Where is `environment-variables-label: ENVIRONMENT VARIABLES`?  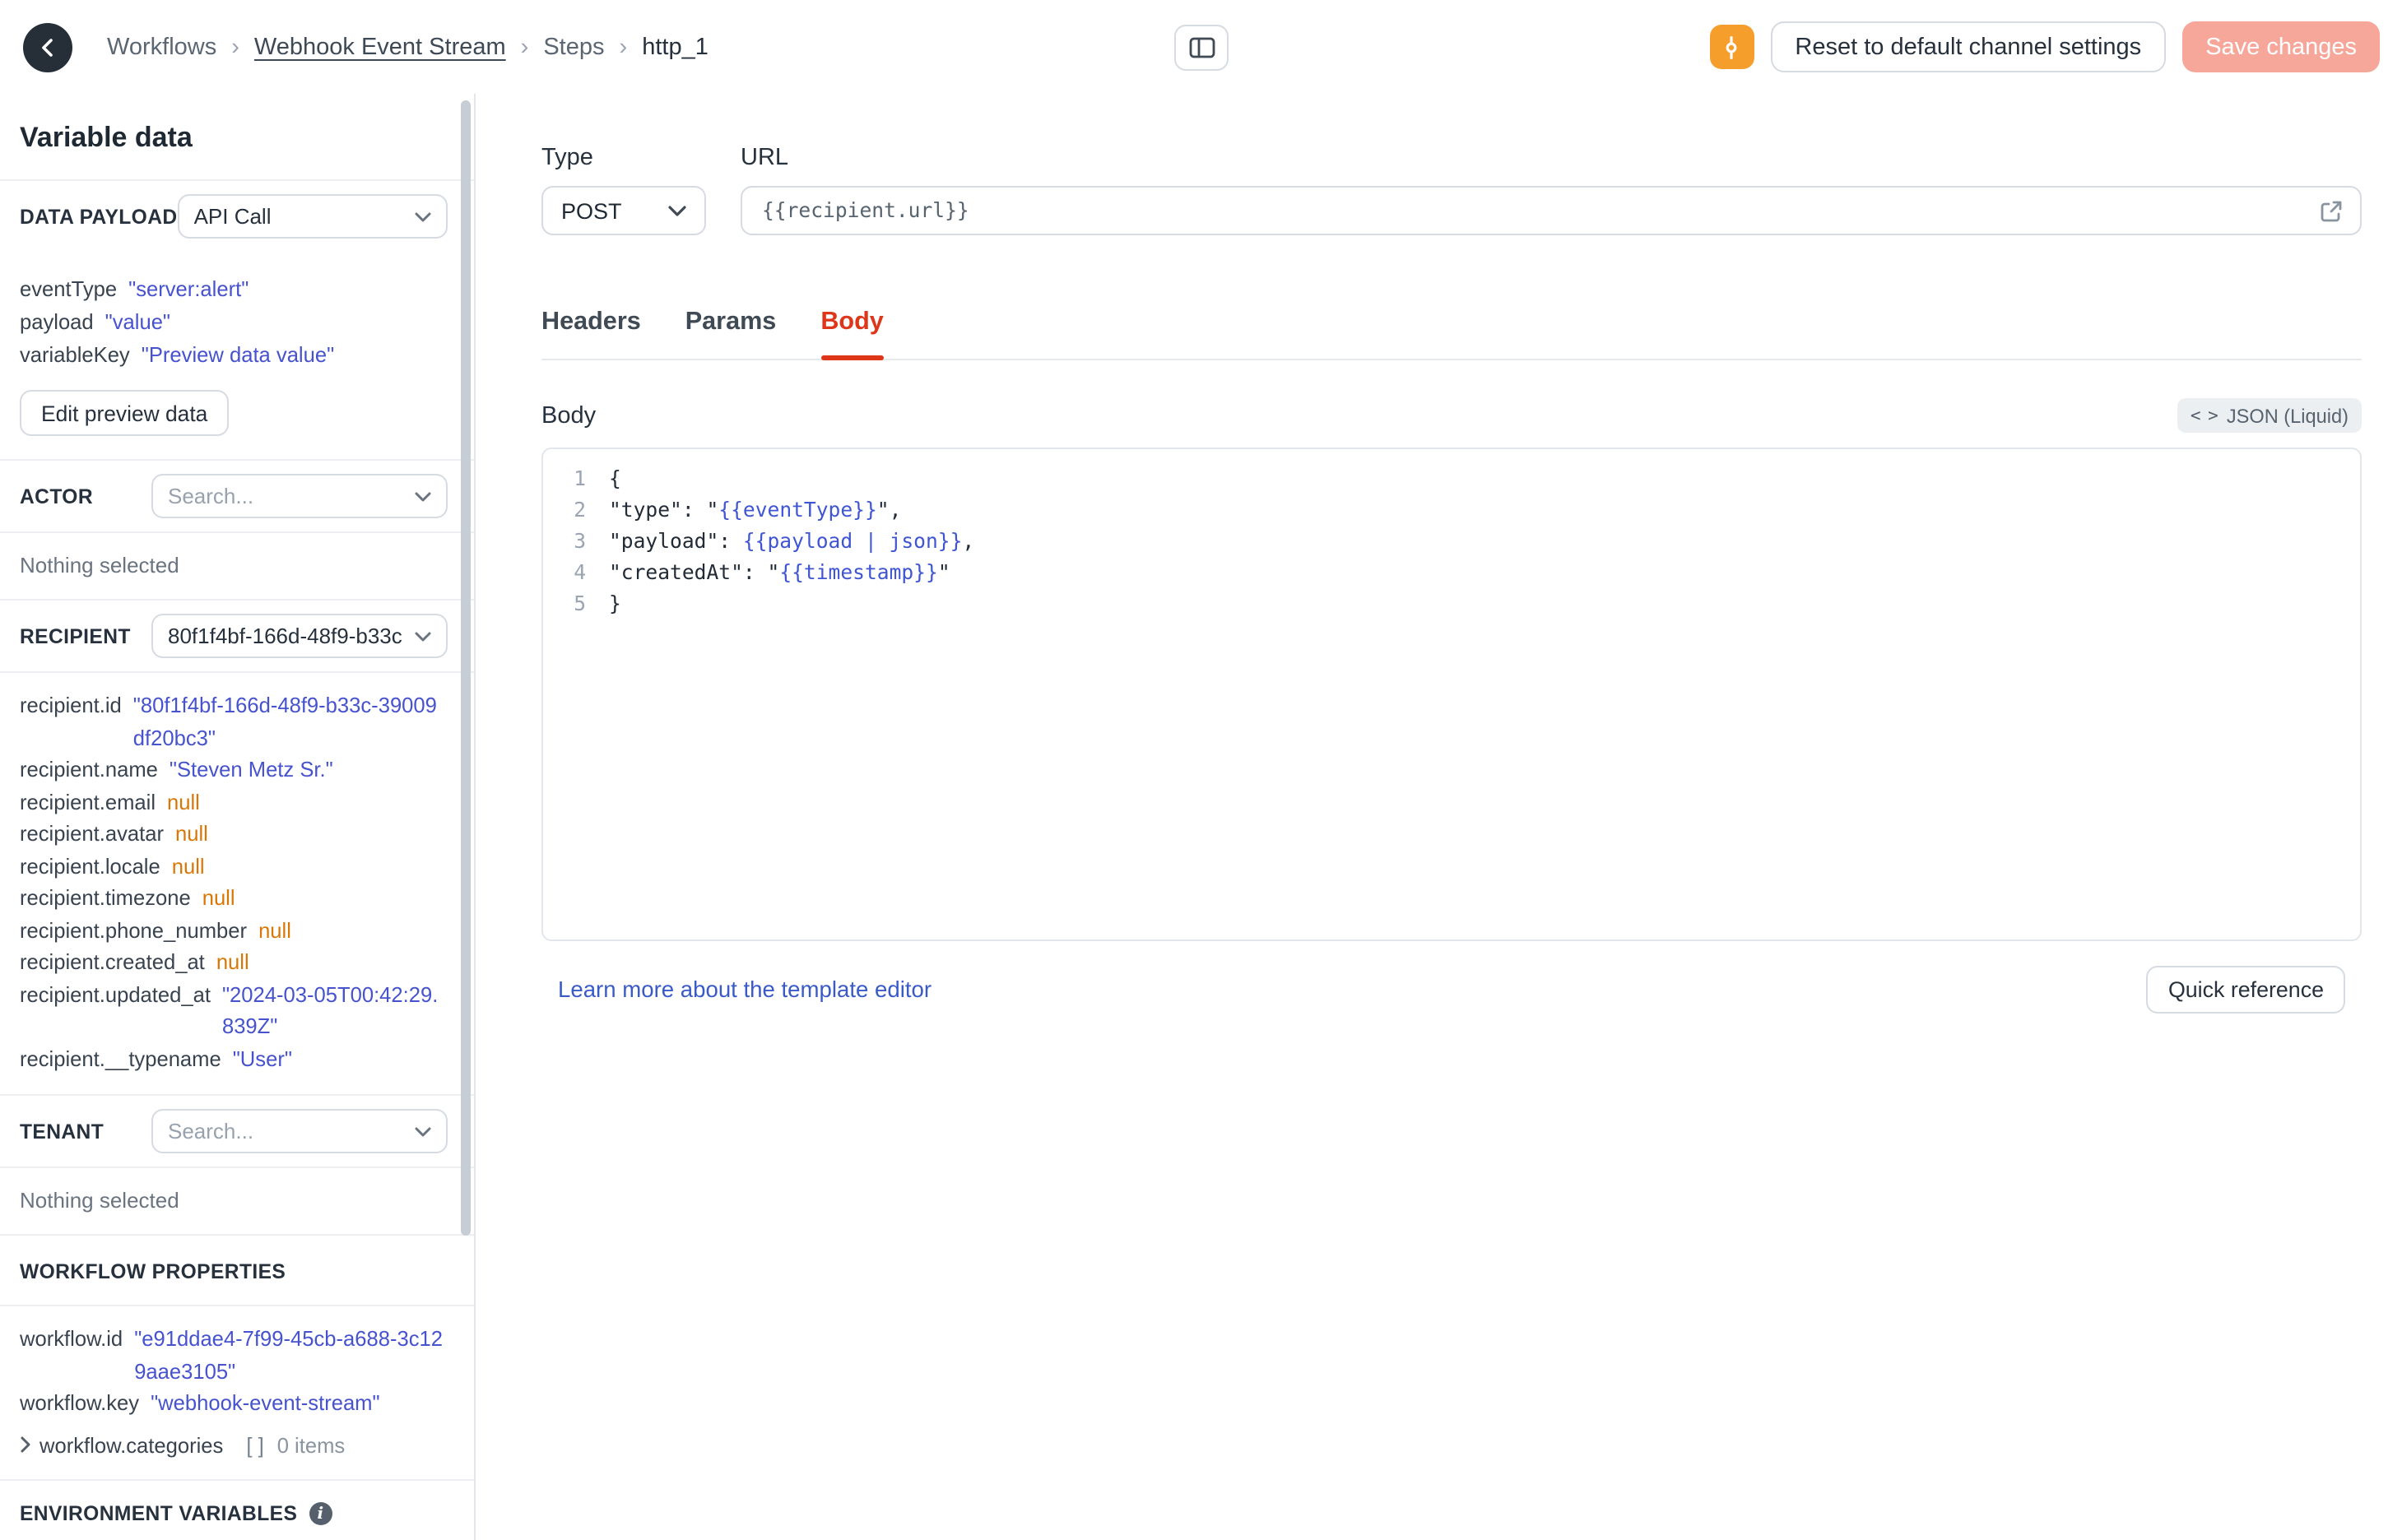
environment-variables-label: ENVIRONMENT VARIABLES is located at coordinates (159, 1513).